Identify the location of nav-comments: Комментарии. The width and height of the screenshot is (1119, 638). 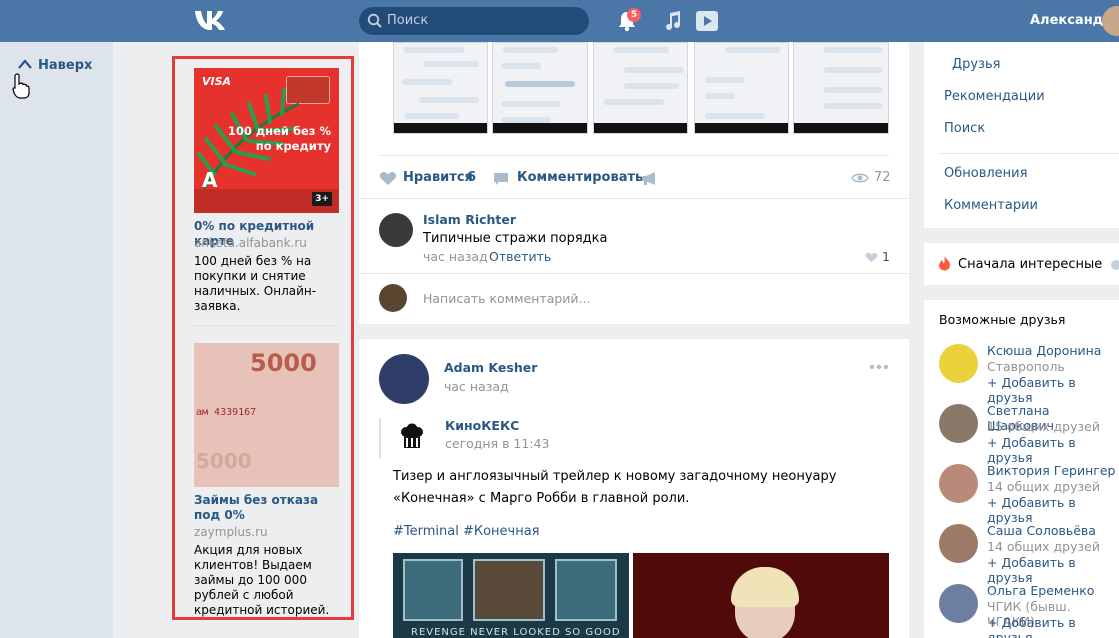
(991, 205).